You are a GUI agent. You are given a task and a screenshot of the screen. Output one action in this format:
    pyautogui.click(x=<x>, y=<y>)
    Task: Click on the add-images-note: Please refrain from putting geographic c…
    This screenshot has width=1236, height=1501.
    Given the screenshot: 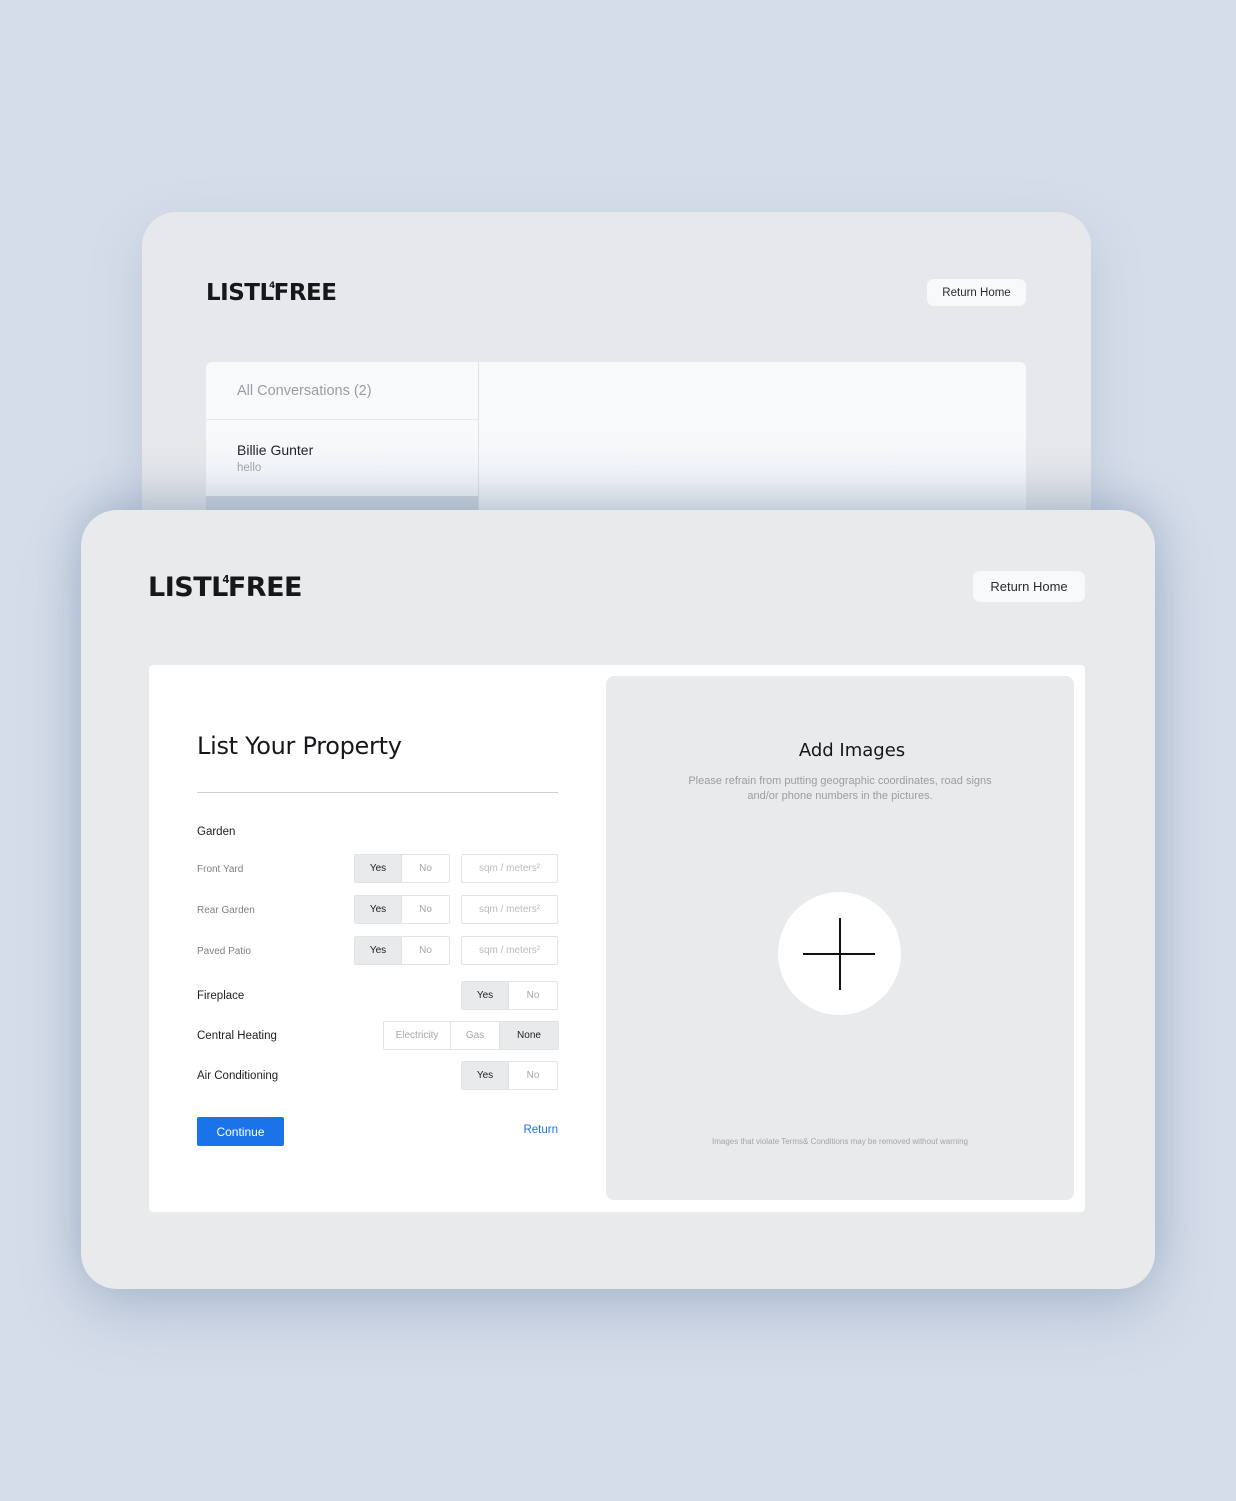 What is the action you would take?
    pyautogui.click(x=840, y=788)
    